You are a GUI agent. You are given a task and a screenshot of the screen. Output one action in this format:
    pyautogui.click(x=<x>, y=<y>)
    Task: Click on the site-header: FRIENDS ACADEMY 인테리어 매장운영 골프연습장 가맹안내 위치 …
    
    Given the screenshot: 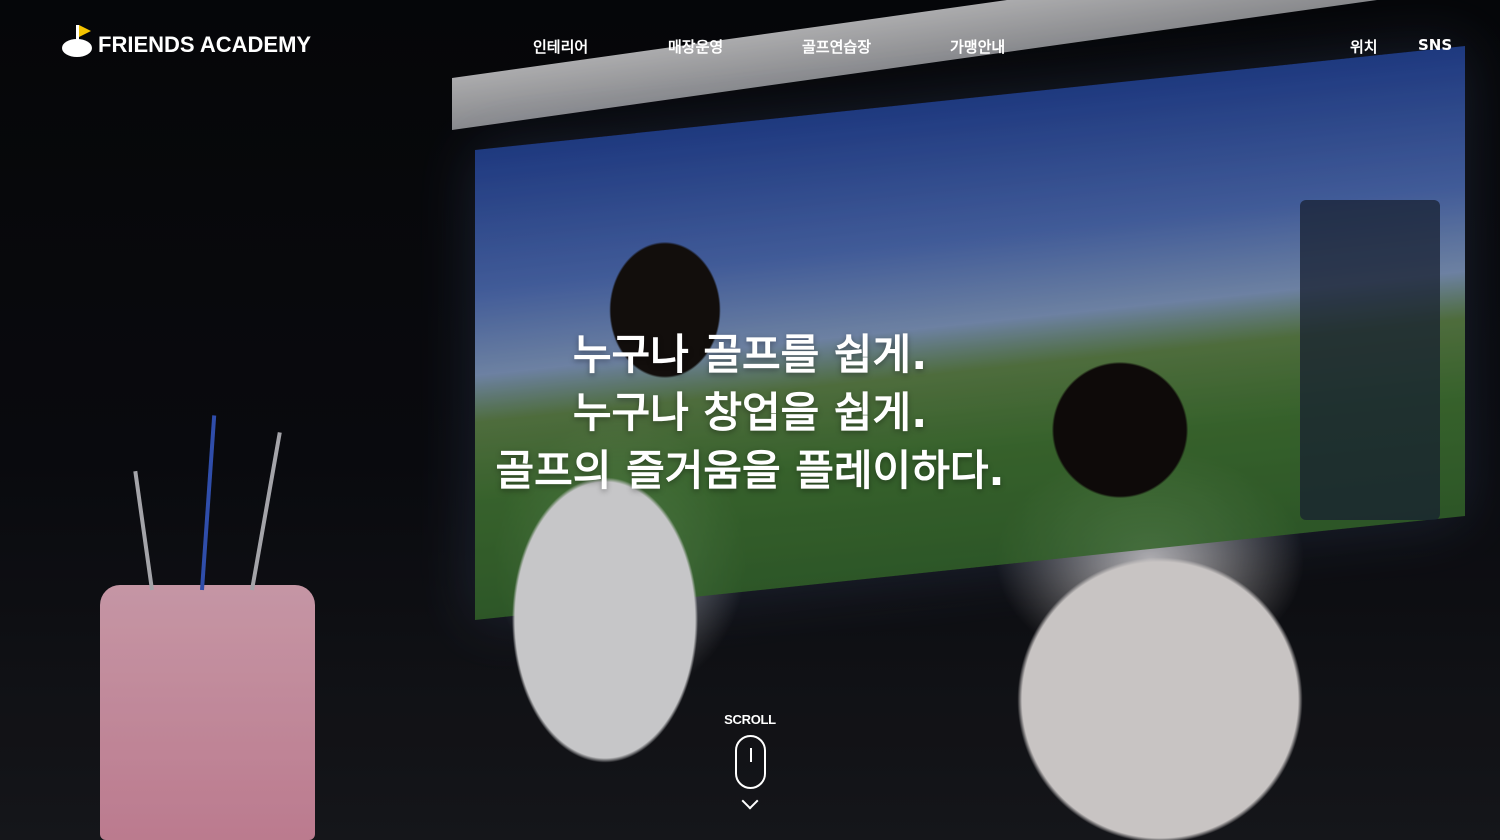 What is the action you would take?
    pyautogui.click(x=750, y=46)
    